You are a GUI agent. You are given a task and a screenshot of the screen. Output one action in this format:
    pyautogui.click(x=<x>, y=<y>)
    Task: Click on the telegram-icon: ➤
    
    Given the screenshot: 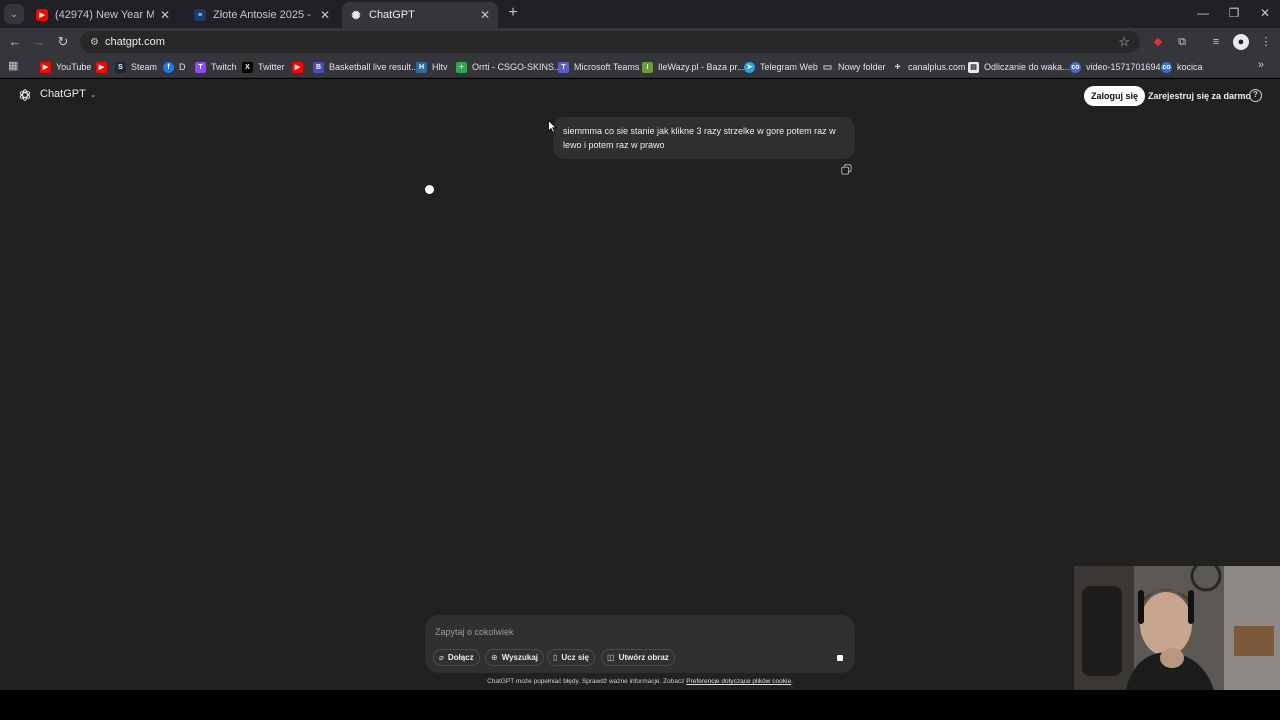 What is the action you would take?
    pyautogui.click(x=749, y=67)
    